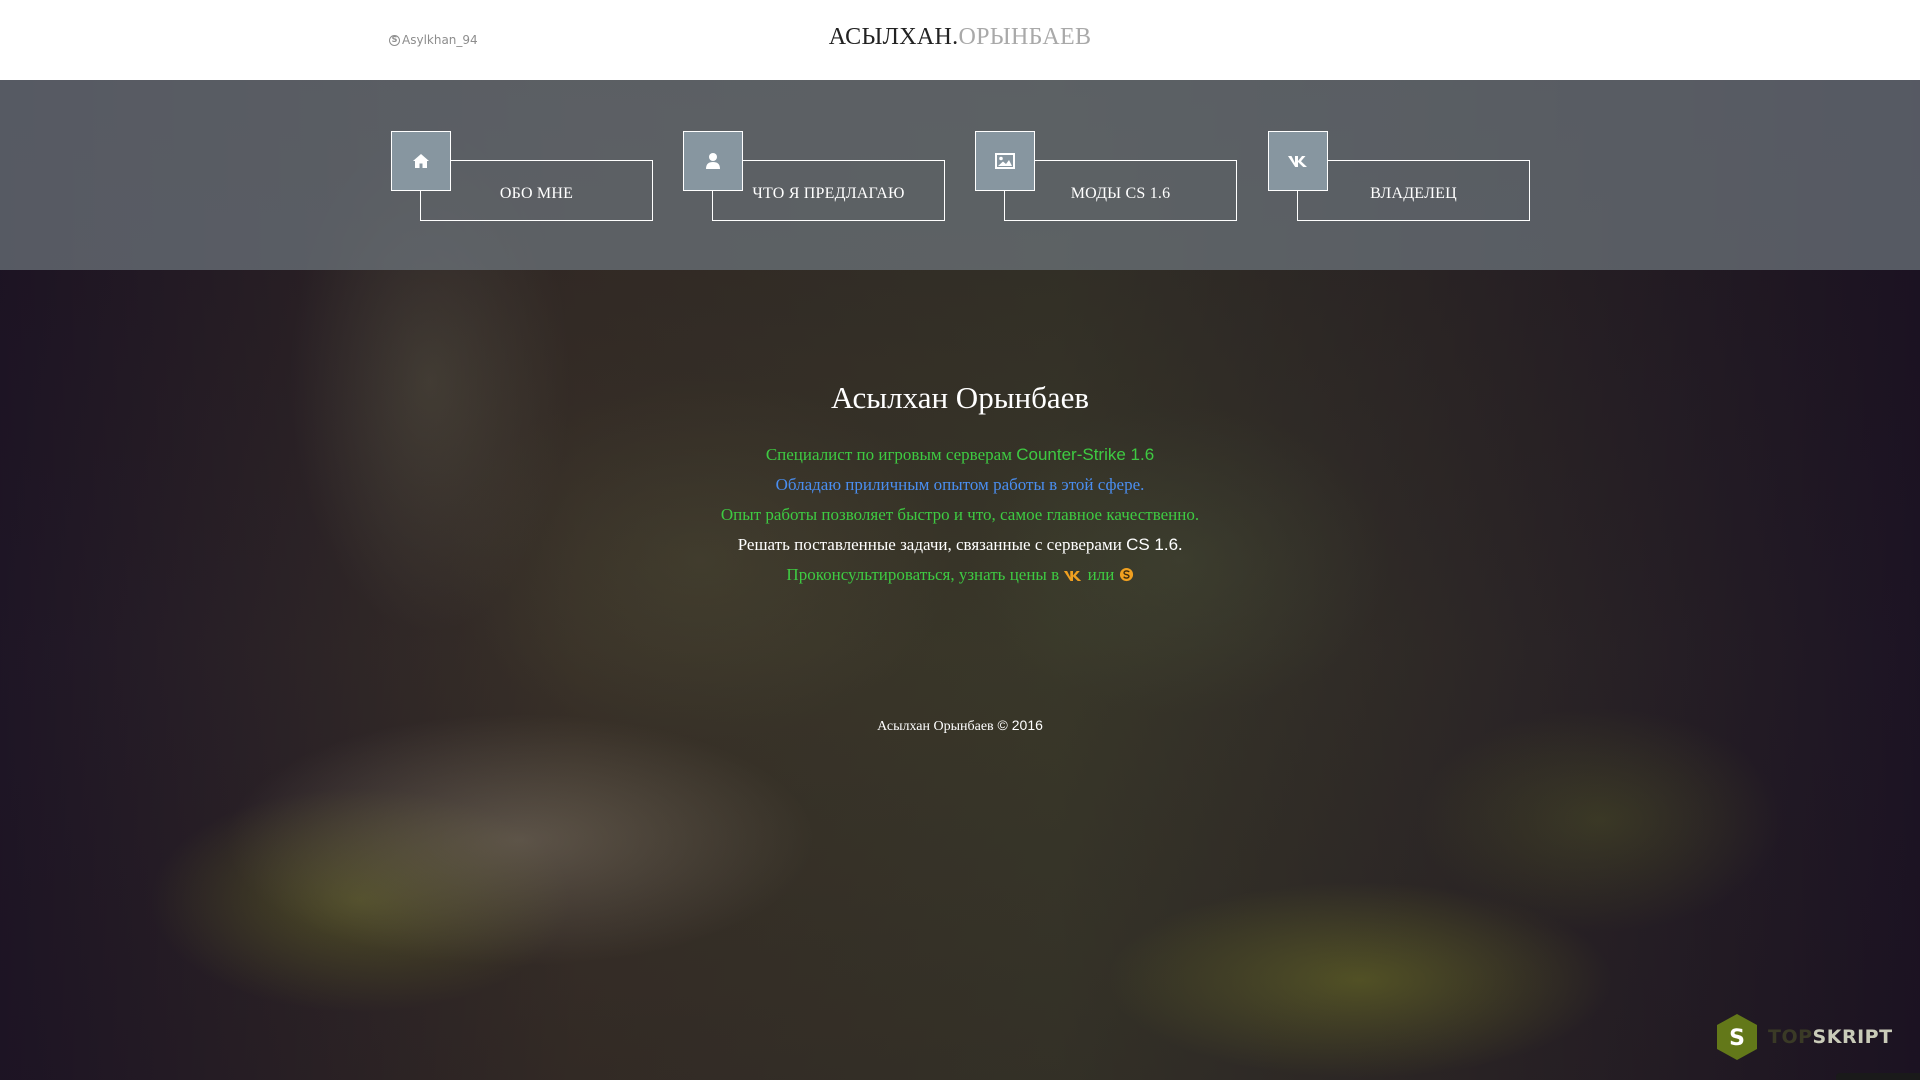  I want to click on user-icon, so click(713, 161).